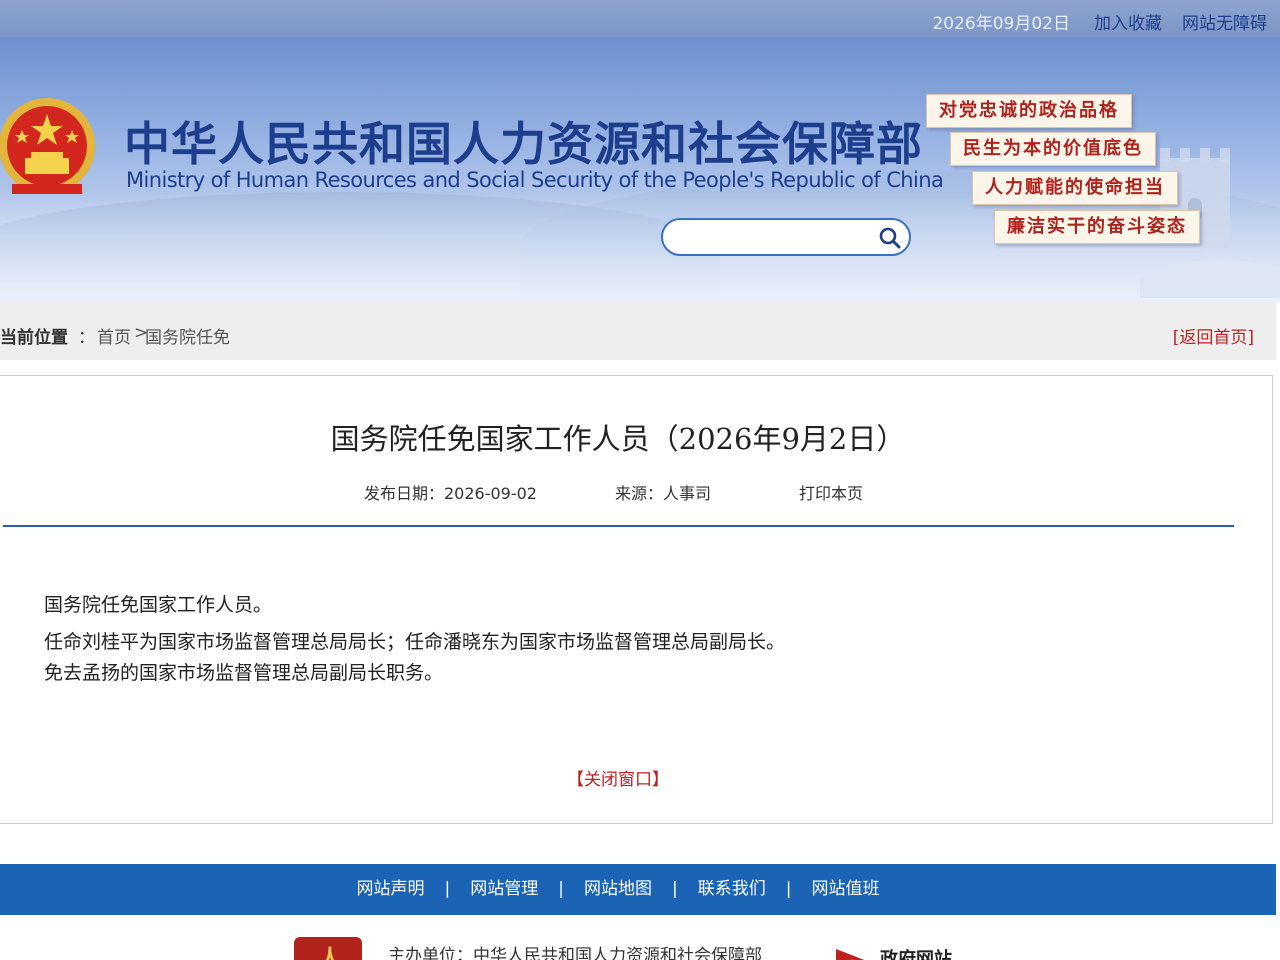  What do you see at coordinates (1224, 21) in the screenshot?
I see `accessibility-link: 网站无障碍` at bounding box center [1224, 21].